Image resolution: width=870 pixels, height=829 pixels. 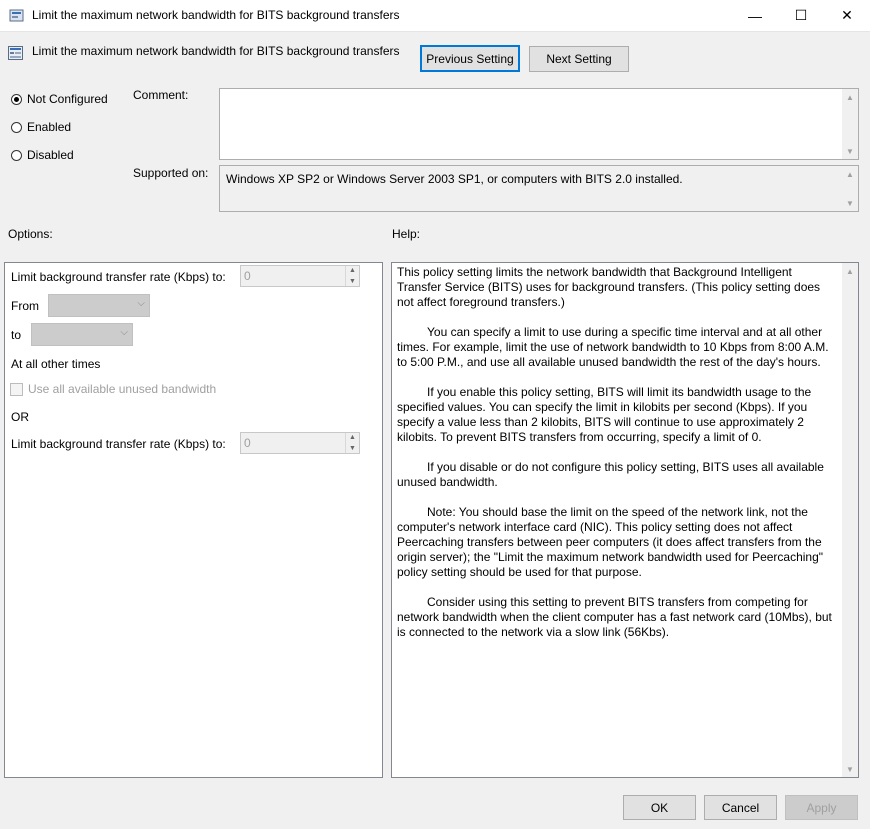 What do you see at coordinates (99, 305) in the screenshot?
I see `from-time-select: ⌵` at bounding box center [99, 305].